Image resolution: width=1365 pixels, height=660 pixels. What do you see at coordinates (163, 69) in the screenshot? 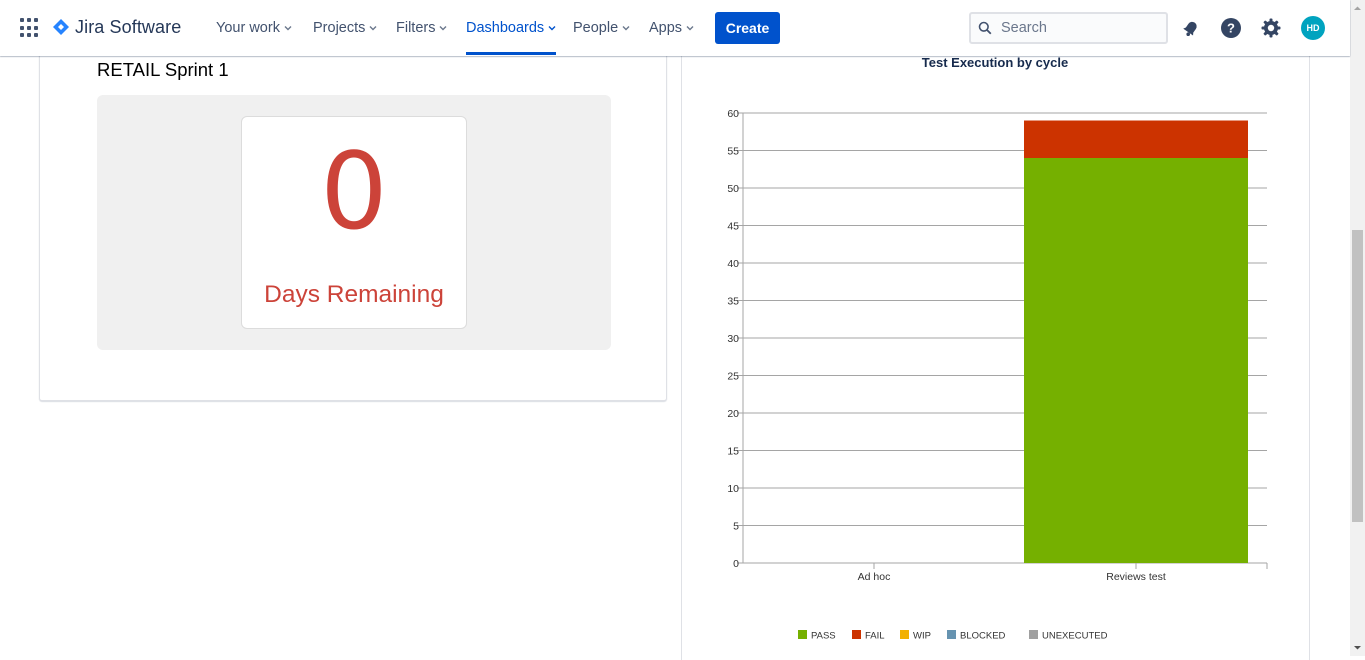
I see `sprint-title: RETAIL Sprint 1` at bounding box center [163, 69].